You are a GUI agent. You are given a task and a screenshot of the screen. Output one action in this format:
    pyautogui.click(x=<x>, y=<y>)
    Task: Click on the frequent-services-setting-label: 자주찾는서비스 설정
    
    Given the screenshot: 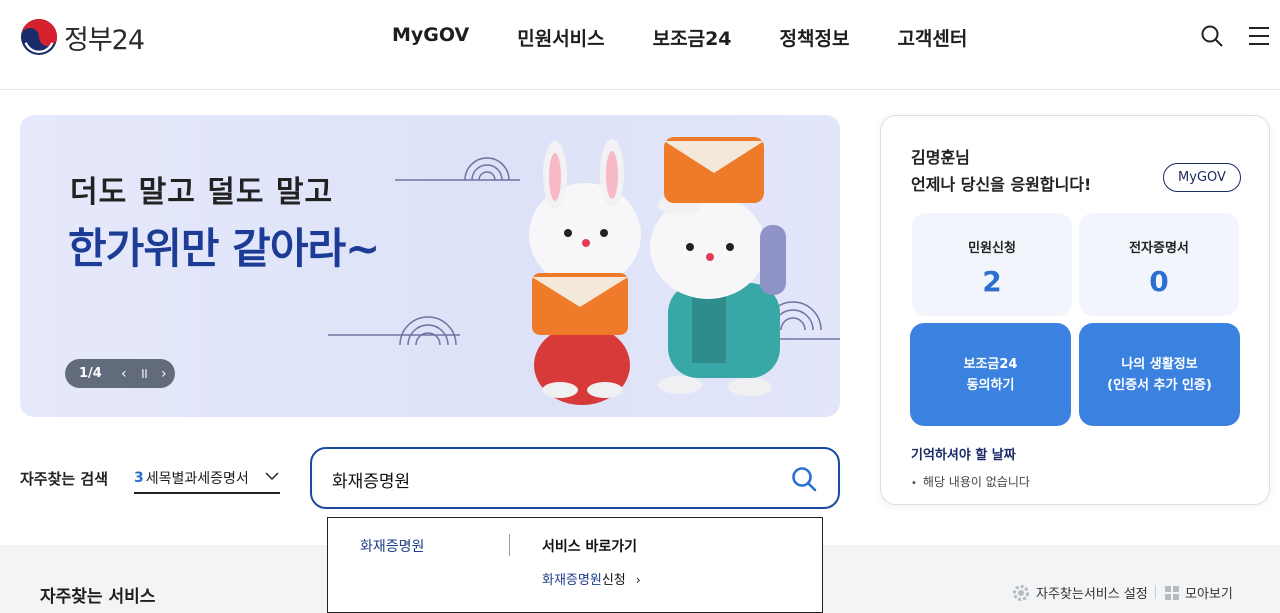 What is the action you would take?
    pyautogui.click(x=1092, y=594)
    